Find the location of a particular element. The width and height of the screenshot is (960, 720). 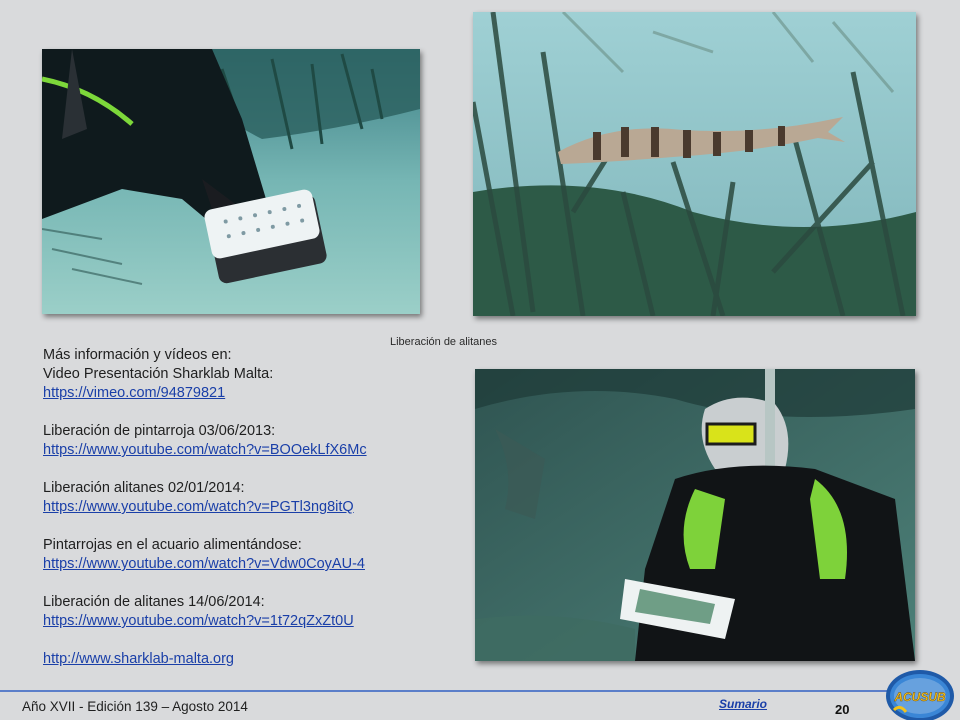

entry-label: Liberación de alitanes 14/06/2014: is located at coordinates (154, 602).